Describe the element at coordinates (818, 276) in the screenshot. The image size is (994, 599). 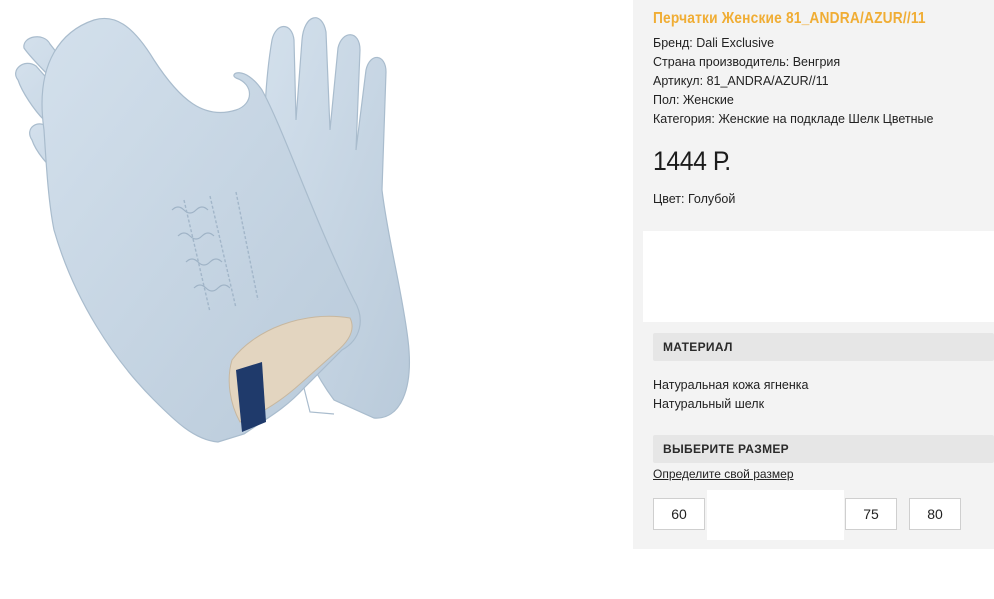
I see `blank-content-box` at that location.